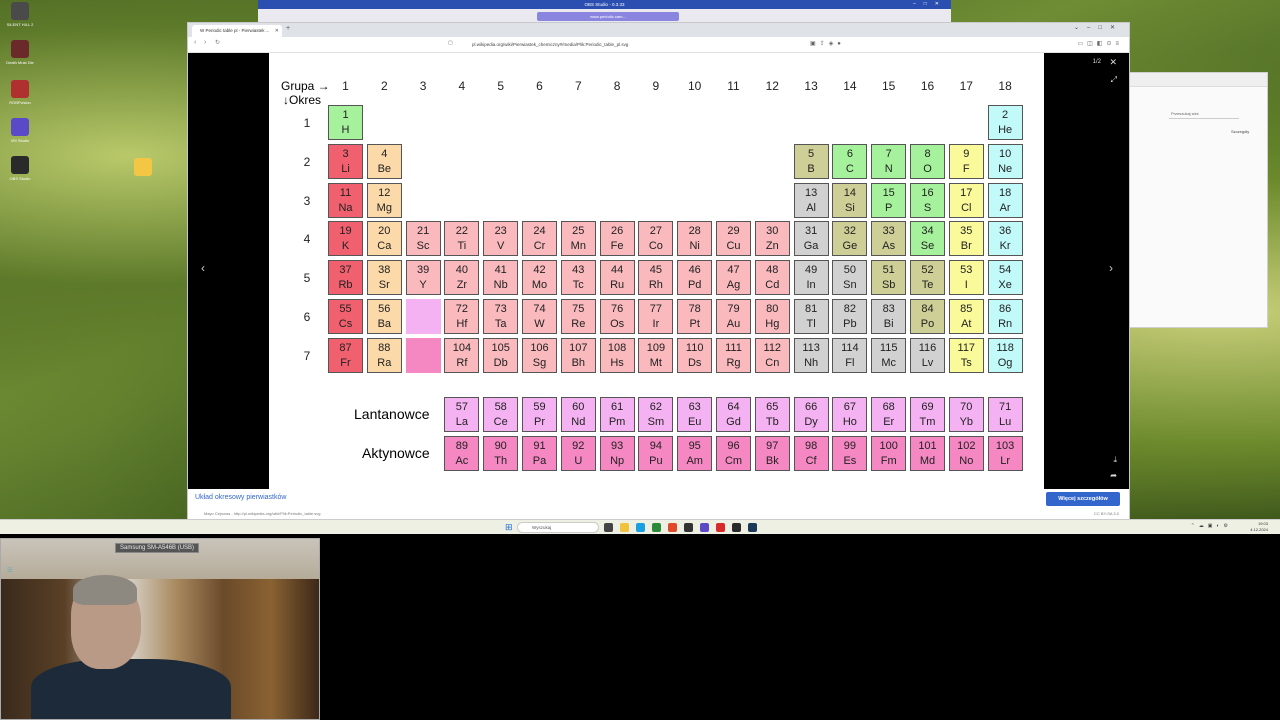  What do you see at coordinates (1114, 80) in the screenshot?
I see `fullscreen-icon: ⤢` at bounding box center [1114, 80].